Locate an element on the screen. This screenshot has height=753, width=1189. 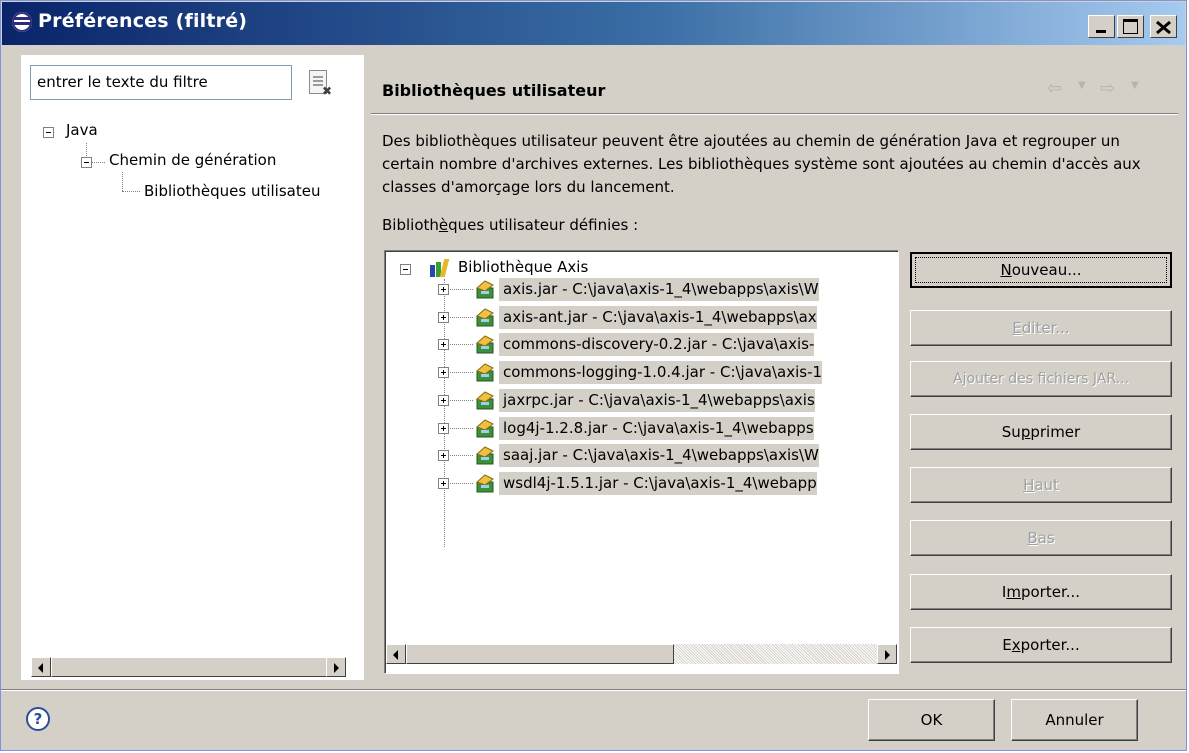
list-horizontal-scrollbar is located at coordinates (641, 654).